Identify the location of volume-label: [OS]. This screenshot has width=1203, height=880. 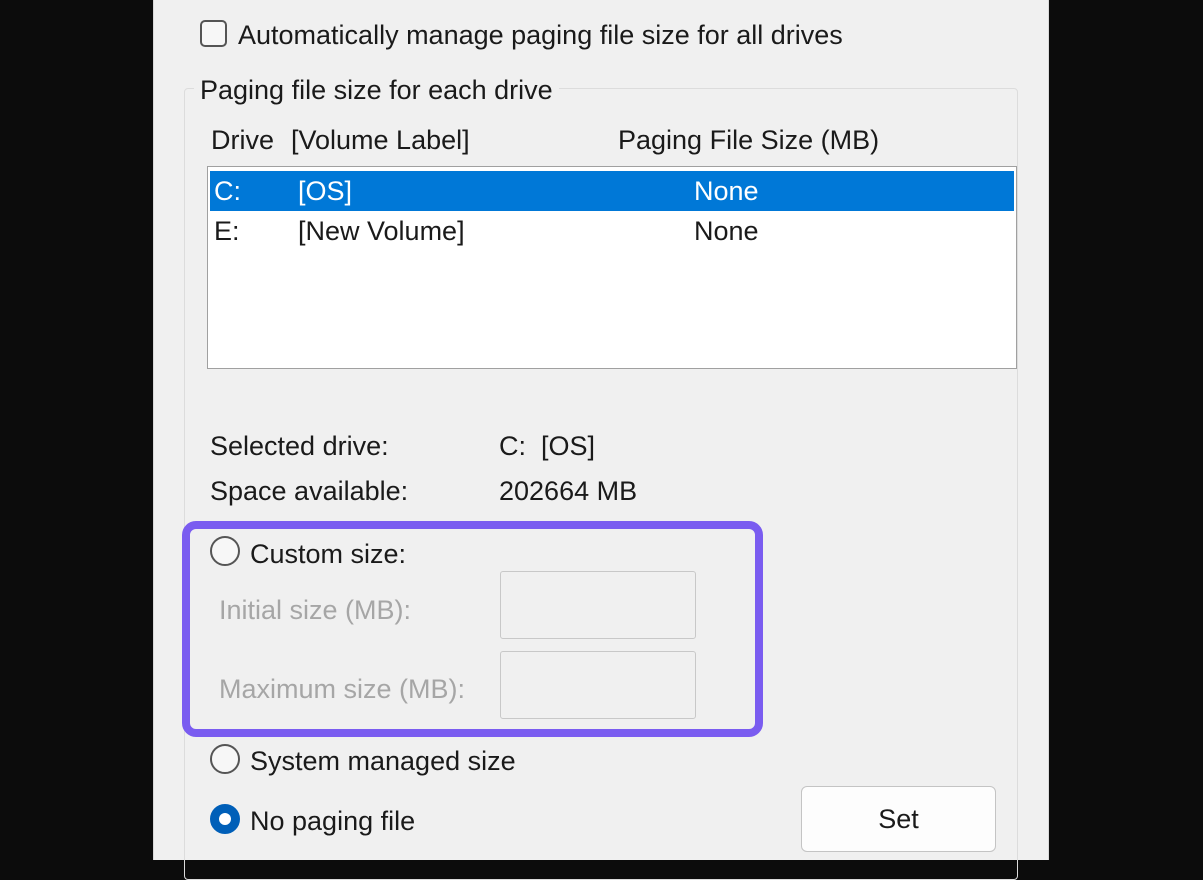
(325, 191).